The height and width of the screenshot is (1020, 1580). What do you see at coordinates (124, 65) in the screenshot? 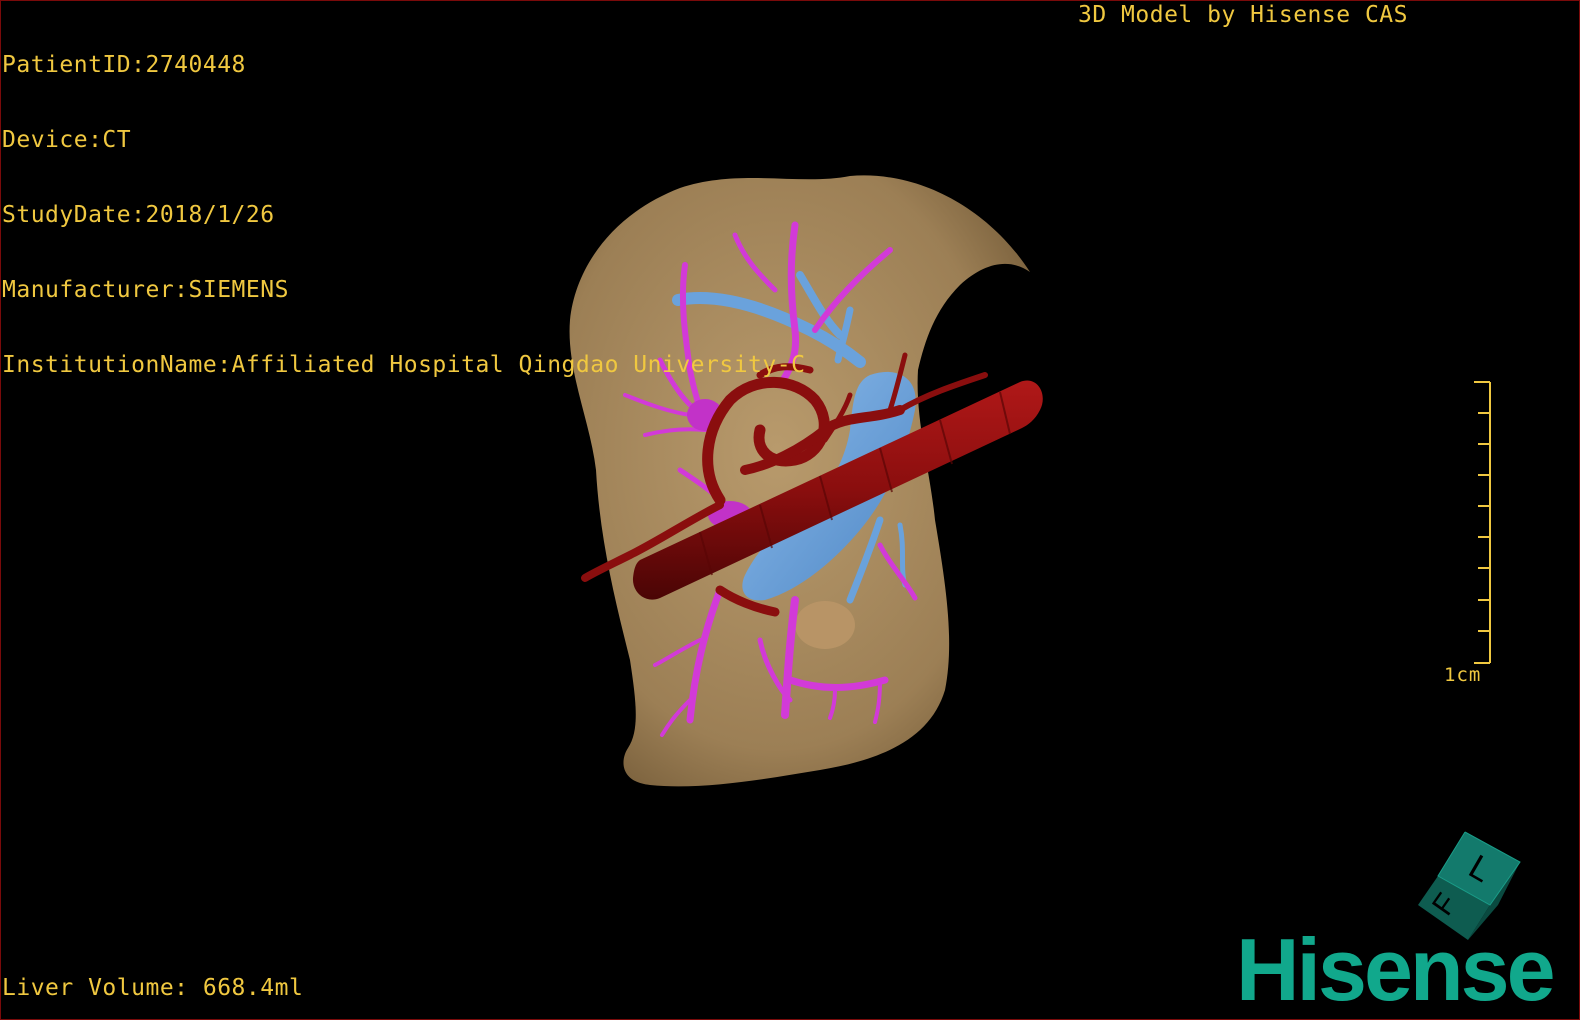
I see `patient-id: PatientID:2740448` at bounding box center [124, 65].